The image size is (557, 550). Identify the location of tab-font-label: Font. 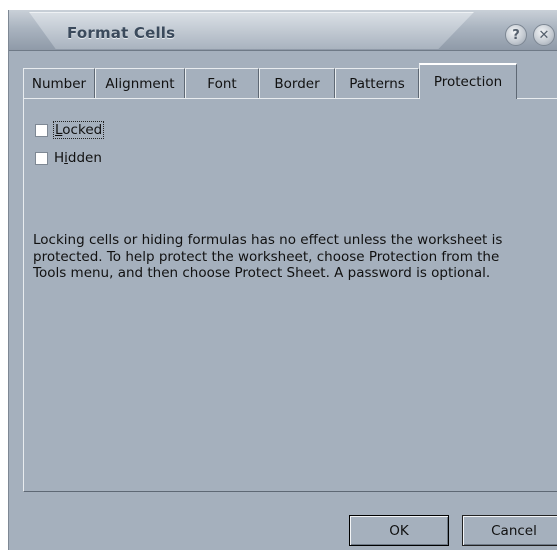
(222, 83).